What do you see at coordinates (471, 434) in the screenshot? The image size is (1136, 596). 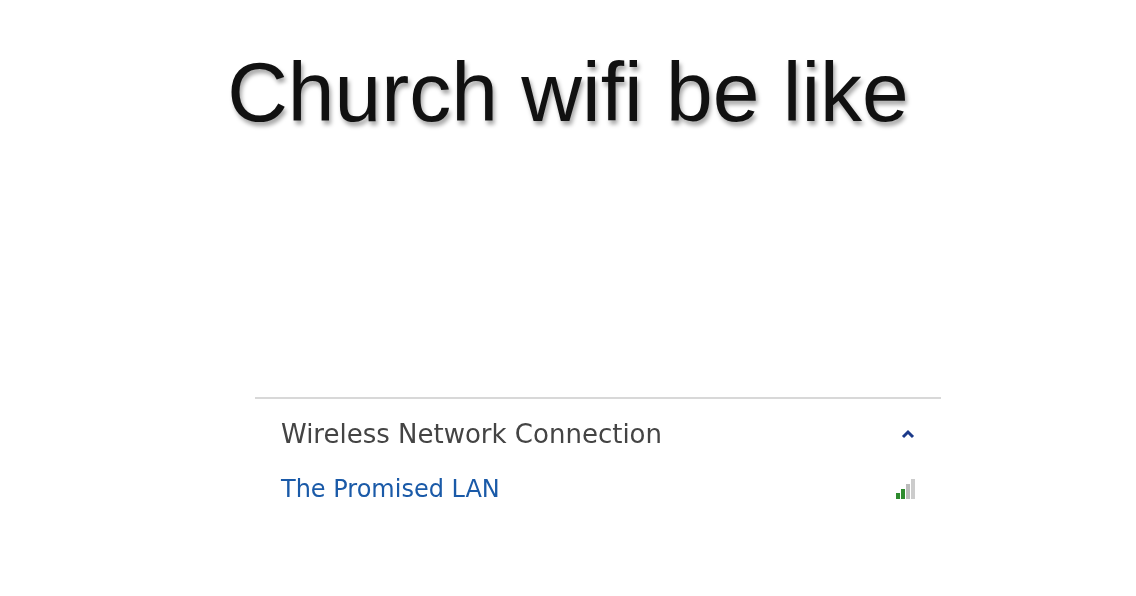 I see `section-title: Wireless Network Connection` at bounding box center [471, 434].